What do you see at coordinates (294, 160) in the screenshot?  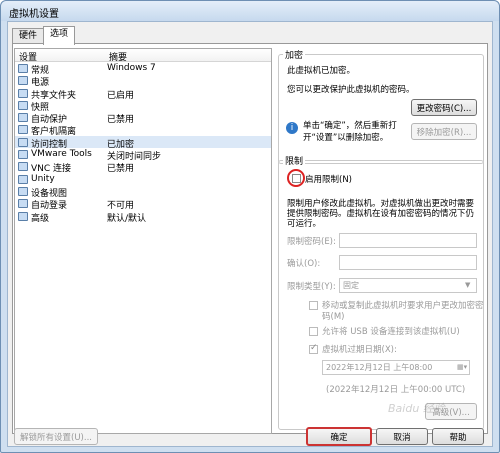 I see `restrictions-group-label: 限制` at bounding box center [294, 160].